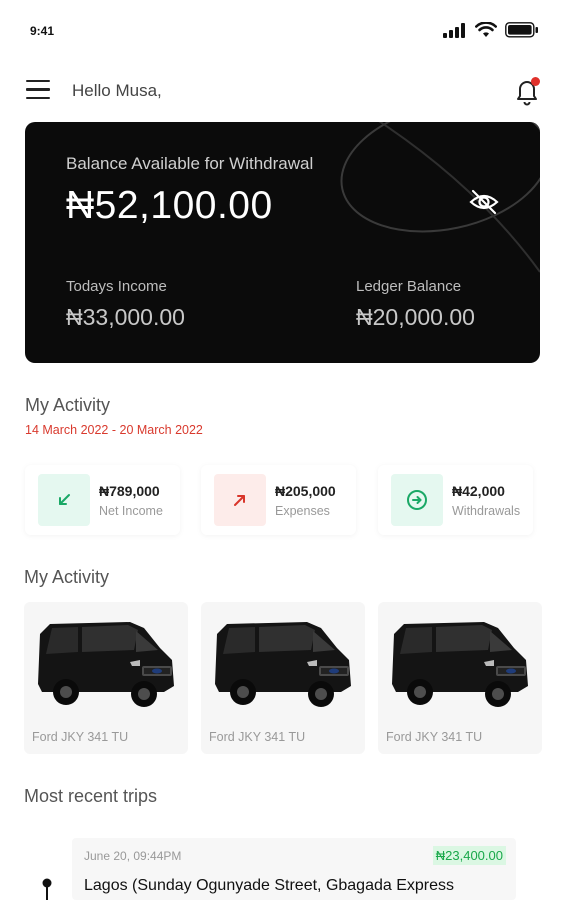 The width and height of the screenshot is (563, 900). Describe the element at coordinates (169, 205) in the screenshot. I see `balance-amount: ₦52,100.00` at that location.